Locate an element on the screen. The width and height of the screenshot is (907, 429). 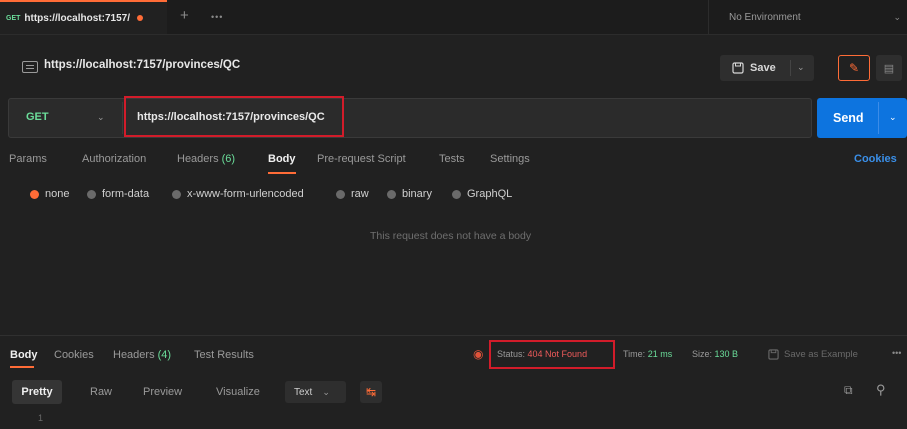
radio-label: none is located at coordinates (57, 194).